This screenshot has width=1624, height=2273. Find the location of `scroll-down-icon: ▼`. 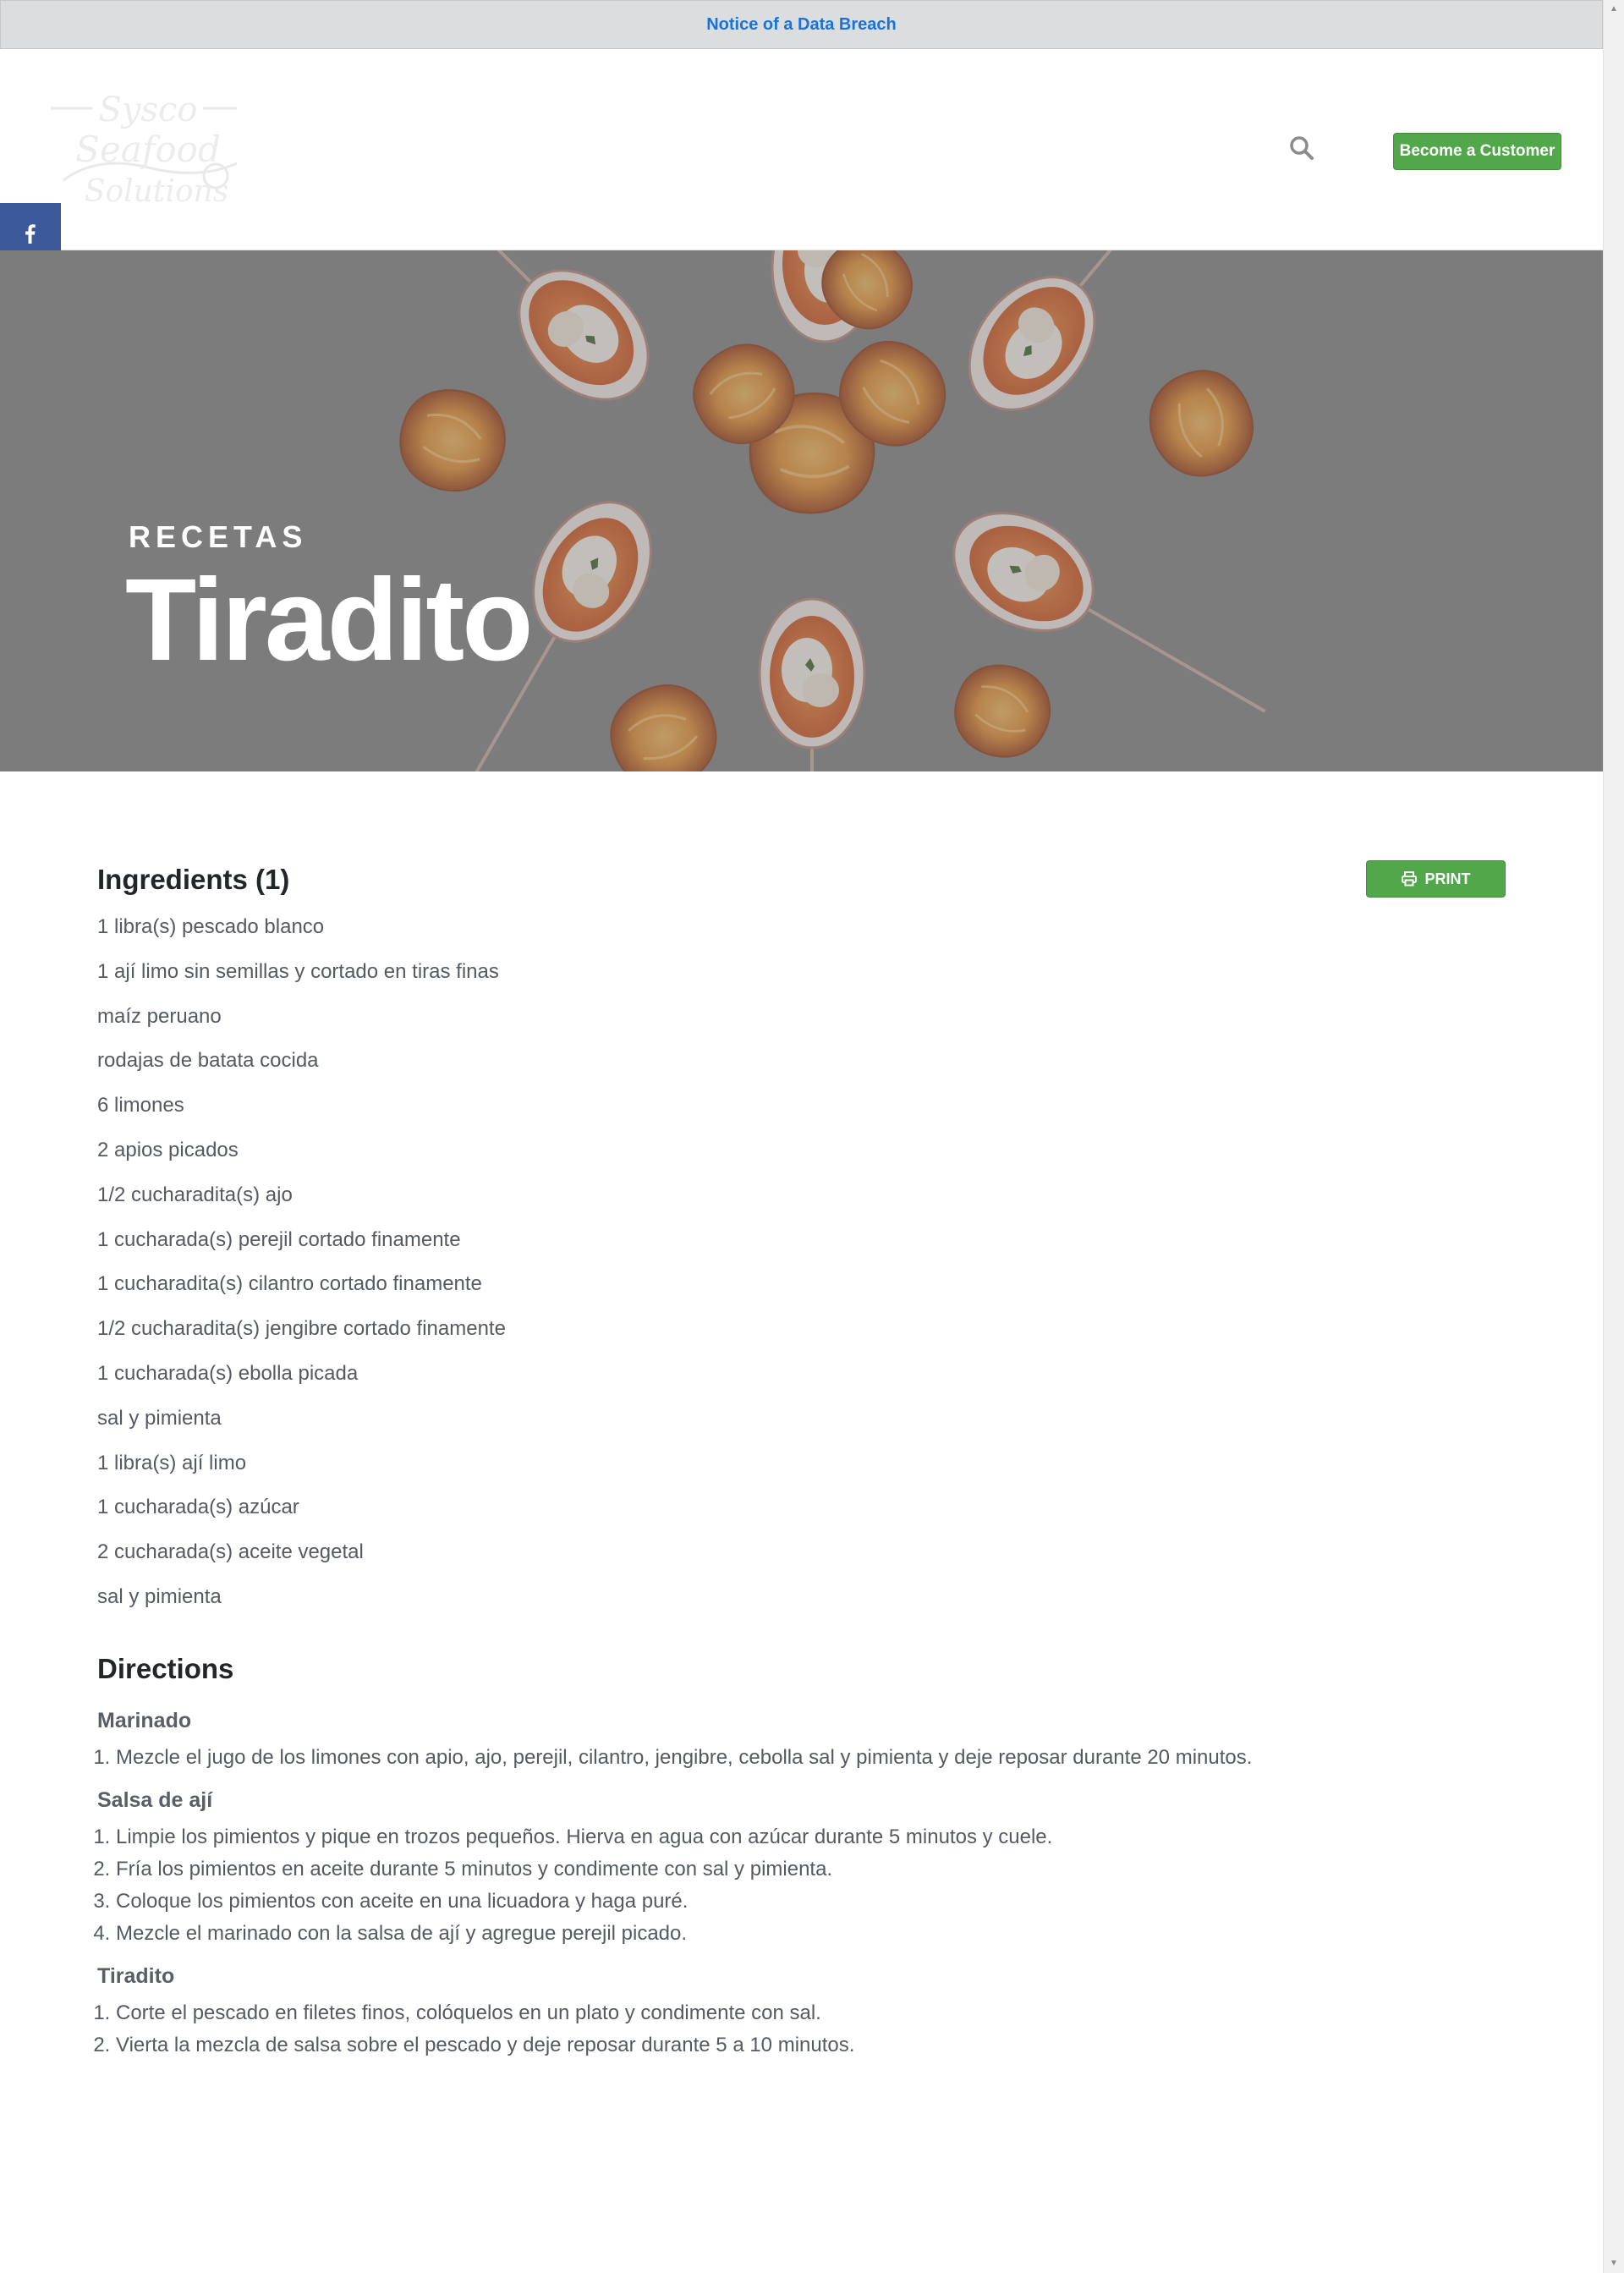

scroll-down-icon: ▼ is located at coordinates (1614, 2263).